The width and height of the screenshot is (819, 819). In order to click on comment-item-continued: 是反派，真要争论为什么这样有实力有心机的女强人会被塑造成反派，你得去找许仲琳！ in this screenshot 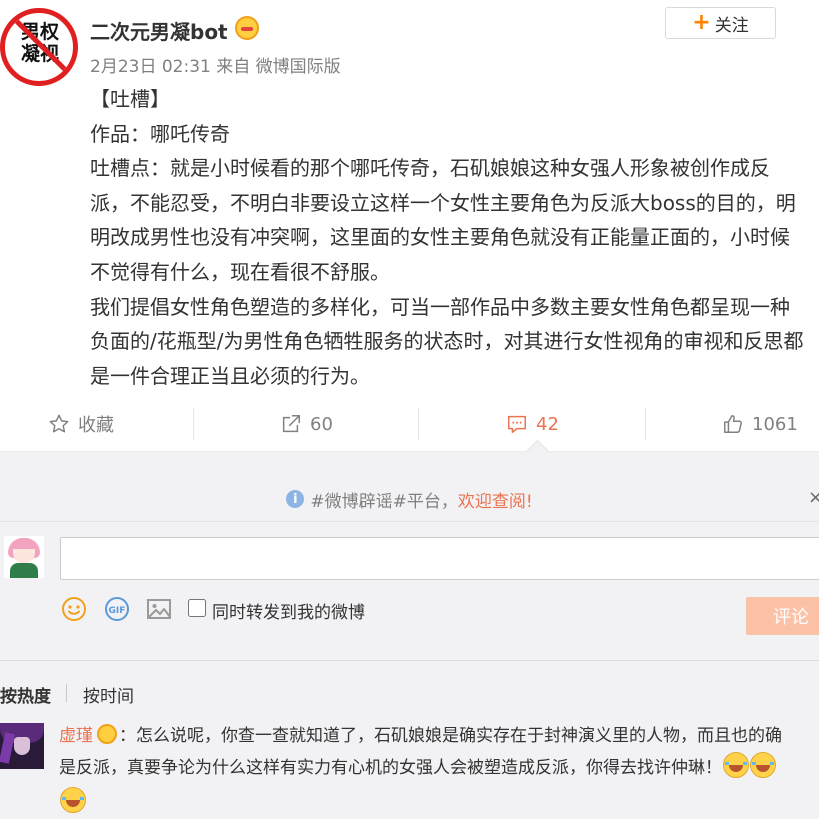, I will do `click(417, 768)`.